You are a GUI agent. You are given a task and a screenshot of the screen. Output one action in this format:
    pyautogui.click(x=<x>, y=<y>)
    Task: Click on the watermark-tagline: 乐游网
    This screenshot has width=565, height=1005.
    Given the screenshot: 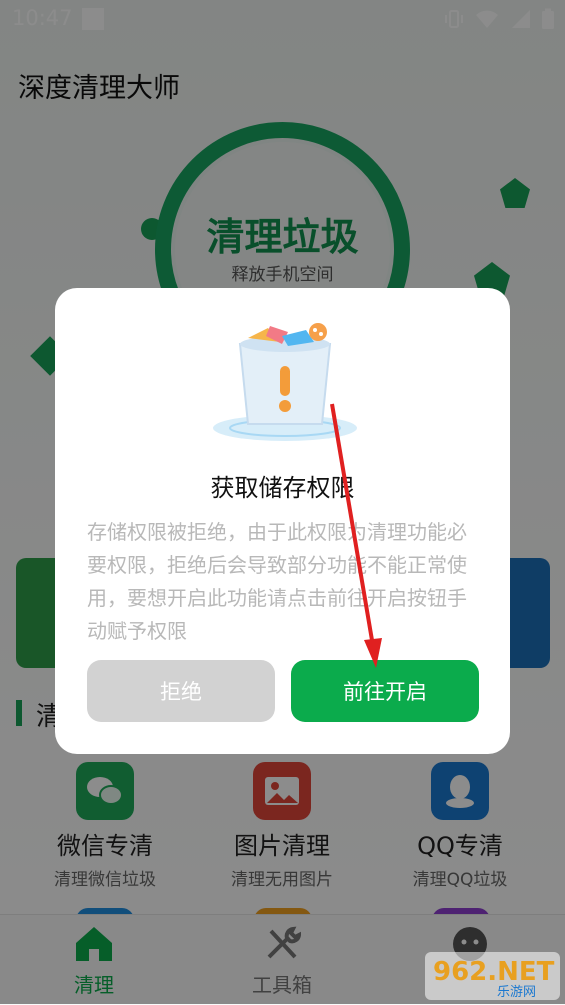 What is the action you would take?
    pyautogui.click(x=516, y=992)
    